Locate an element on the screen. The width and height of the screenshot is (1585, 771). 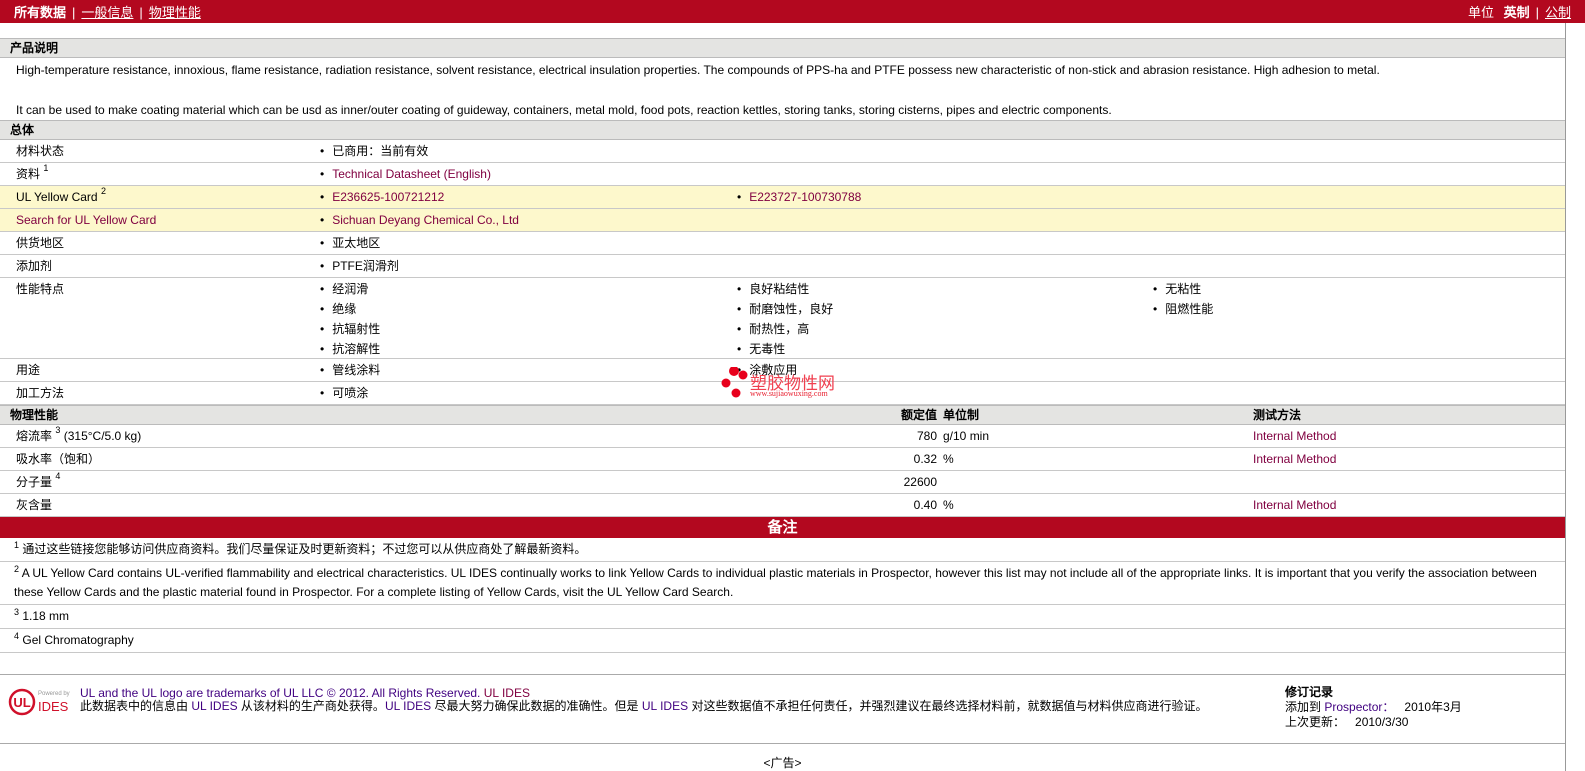
feature: 无粘性 is located at coordinates (1183, 289).